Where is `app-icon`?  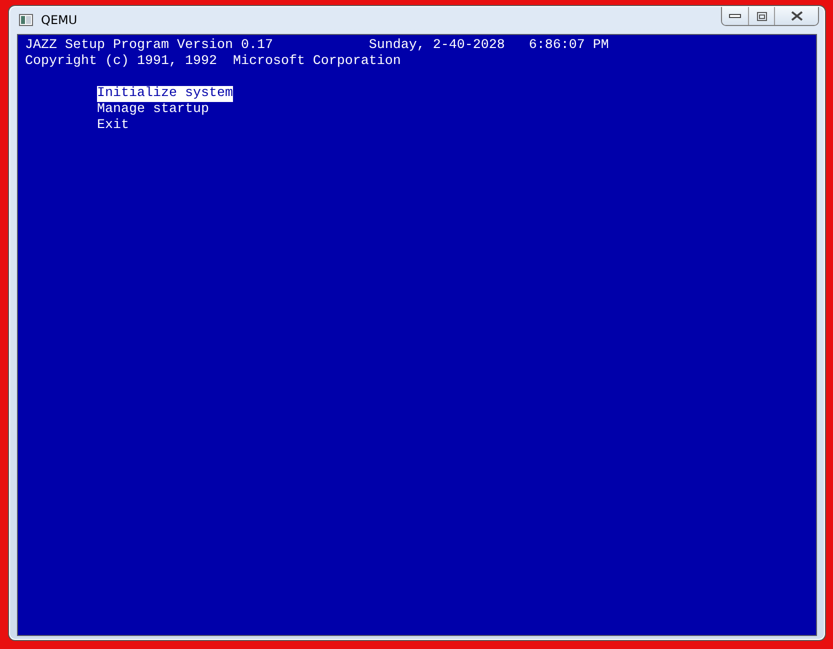 app-icon is located at coordinates (26, 20).